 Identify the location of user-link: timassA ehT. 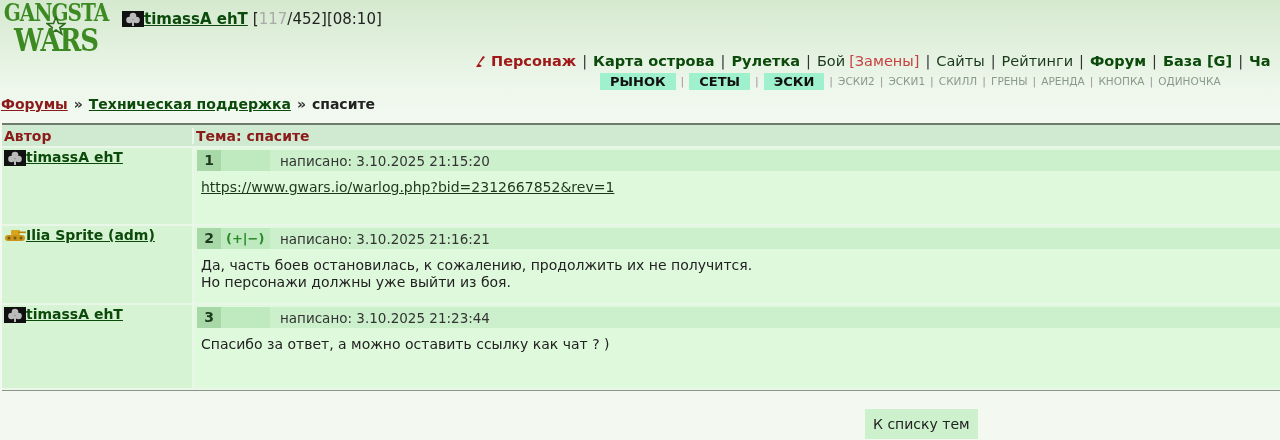
(196, 19).